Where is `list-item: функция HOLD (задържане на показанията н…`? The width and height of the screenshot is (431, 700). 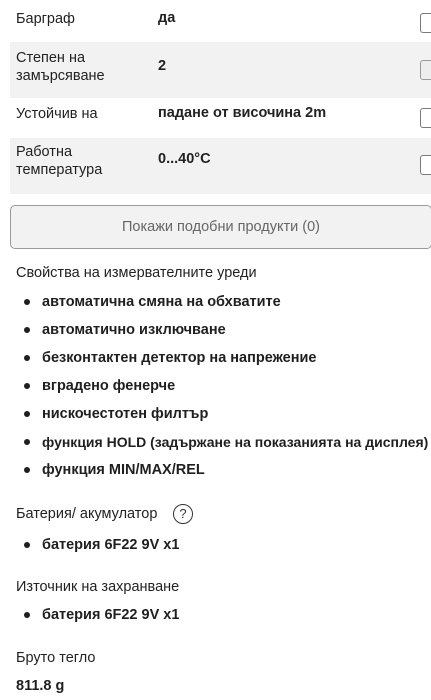
list-item: функция HOLD (задържане на показанията н… is located at coordinates (214, 442).